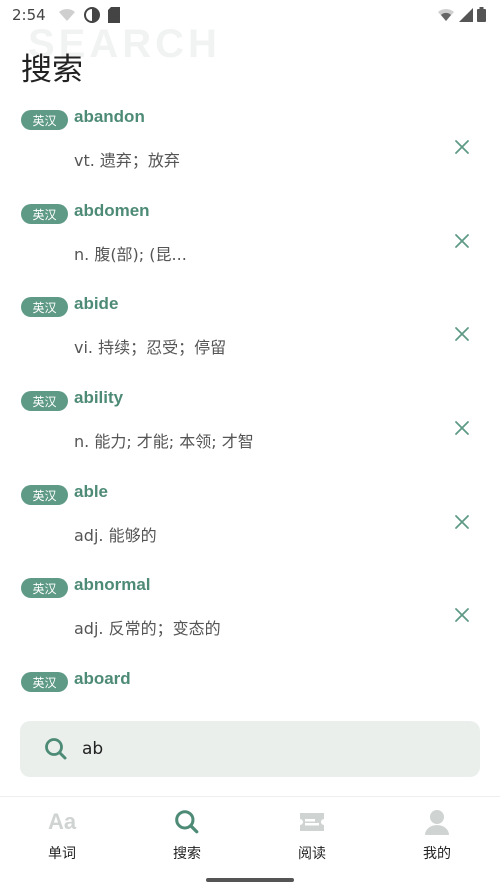 The width and height of the screenshot is (500, 890). What do you see at coordinates (147, 628) in the screenshot?
I see `word-definition: adj. 反常的；变态的` at bounding box center [147, 628].